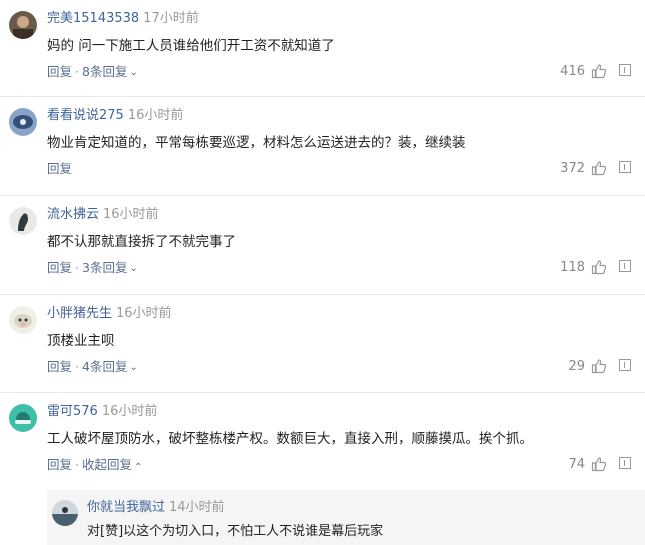  I want to click on chevron-up-icon: ⌃, so click(138, 468).